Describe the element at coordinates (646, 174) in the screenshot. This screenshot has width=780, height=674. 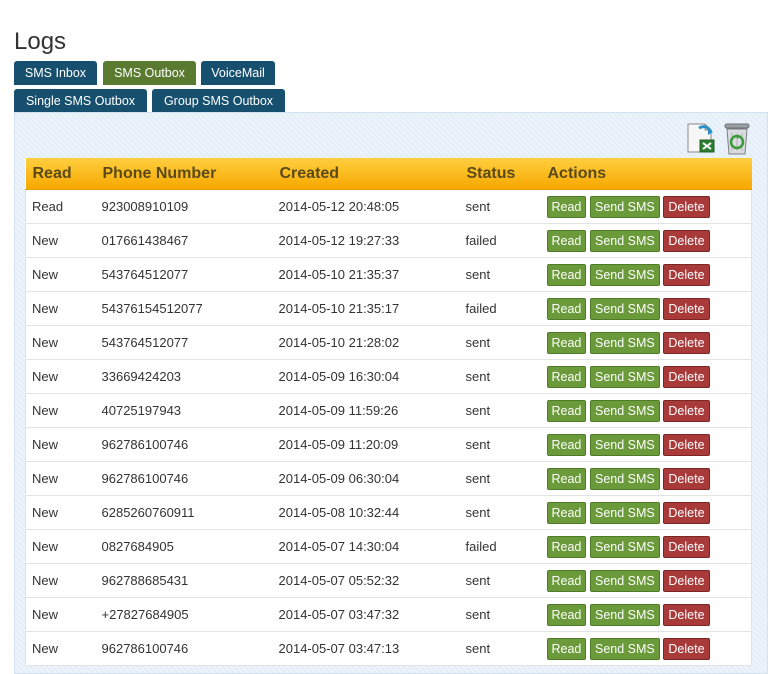
I see `header-actions: Actions` at that location.